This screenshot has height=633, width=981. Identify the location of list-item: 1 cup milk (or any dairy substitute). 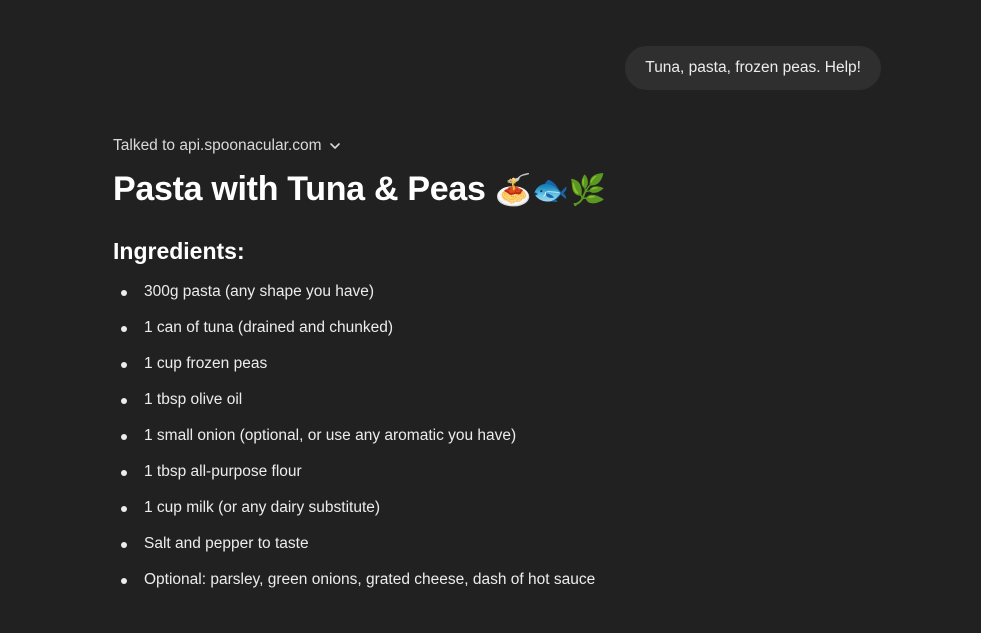
(493, 516).